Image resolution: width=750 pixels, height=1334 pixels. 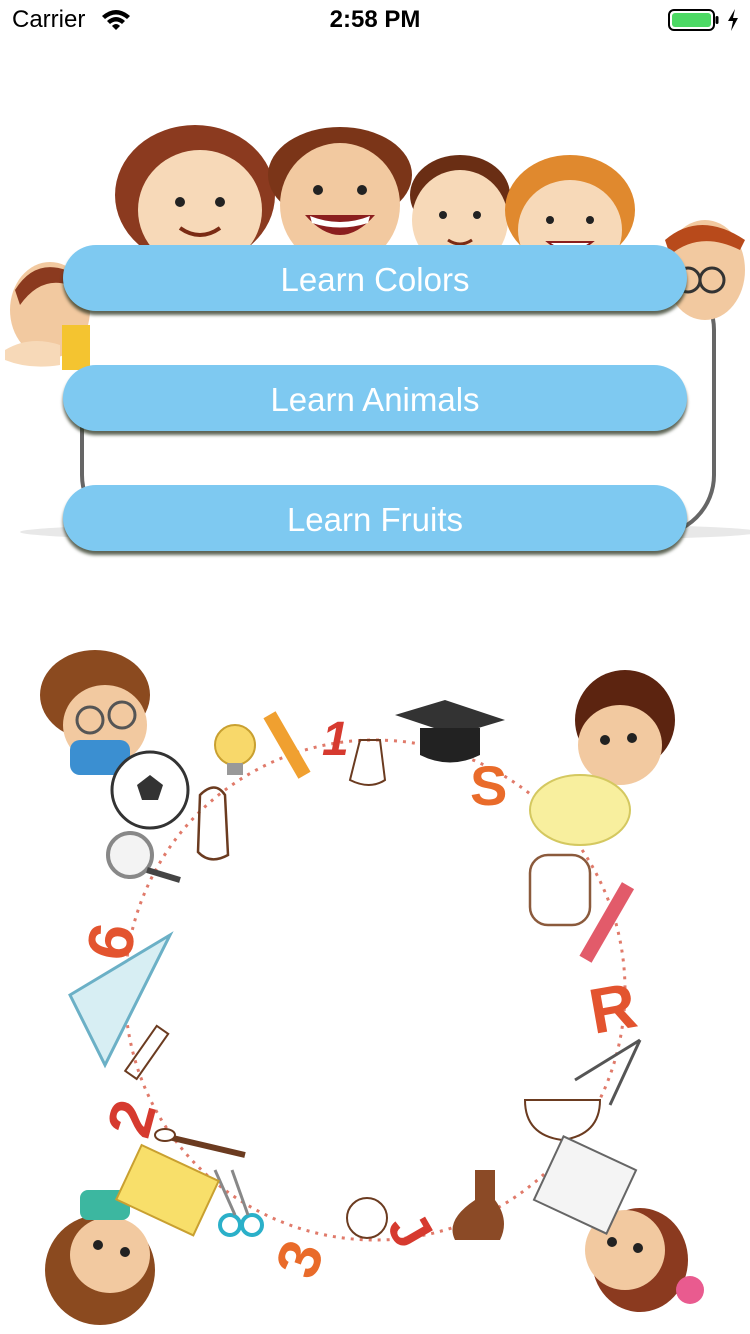 I want to click on magnifier-drawing, so click(x=143, y=857).